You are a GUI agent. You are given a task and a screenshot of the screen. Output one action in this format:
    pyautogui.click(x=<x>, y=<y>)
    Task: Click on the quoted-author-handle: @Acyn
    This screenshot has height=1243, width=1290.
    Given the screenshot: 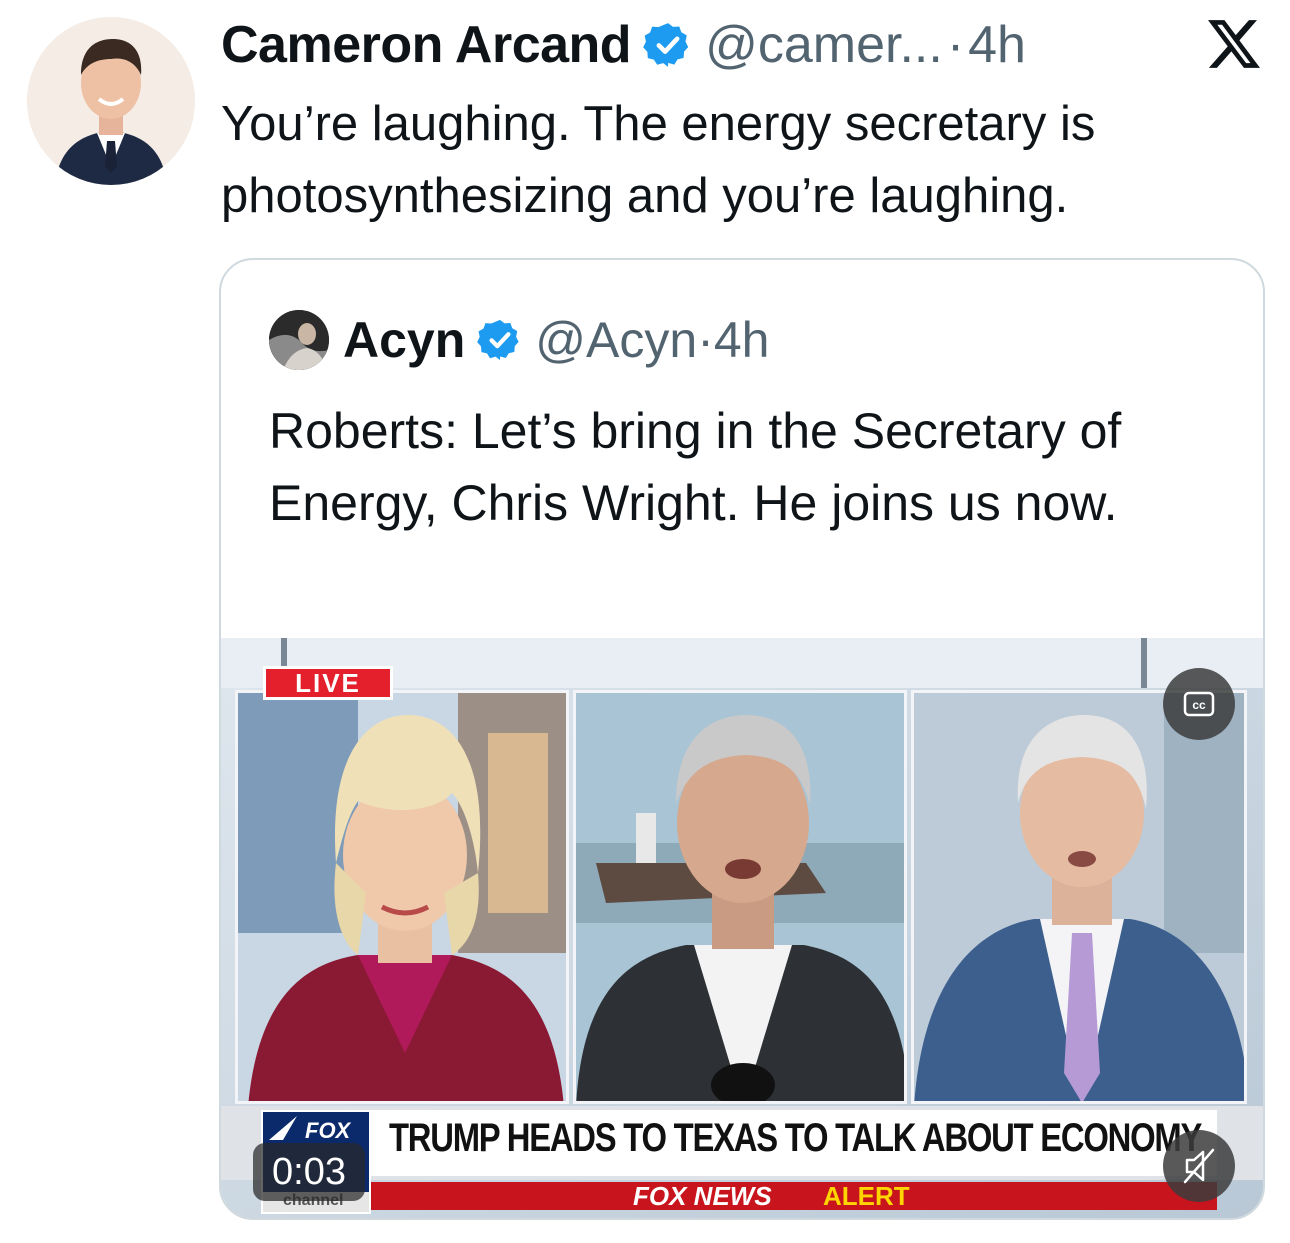 What is the action you would take?
    pyautogui.click(x=616, y=340)
    